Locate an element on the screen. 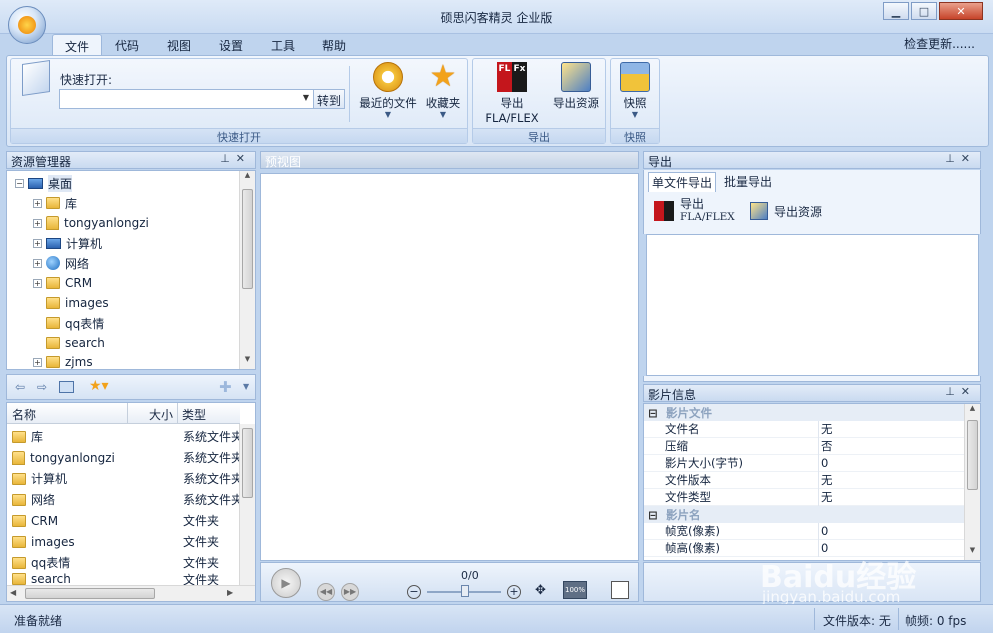  tree-item: + zjms is located at coordinates (63, 362).